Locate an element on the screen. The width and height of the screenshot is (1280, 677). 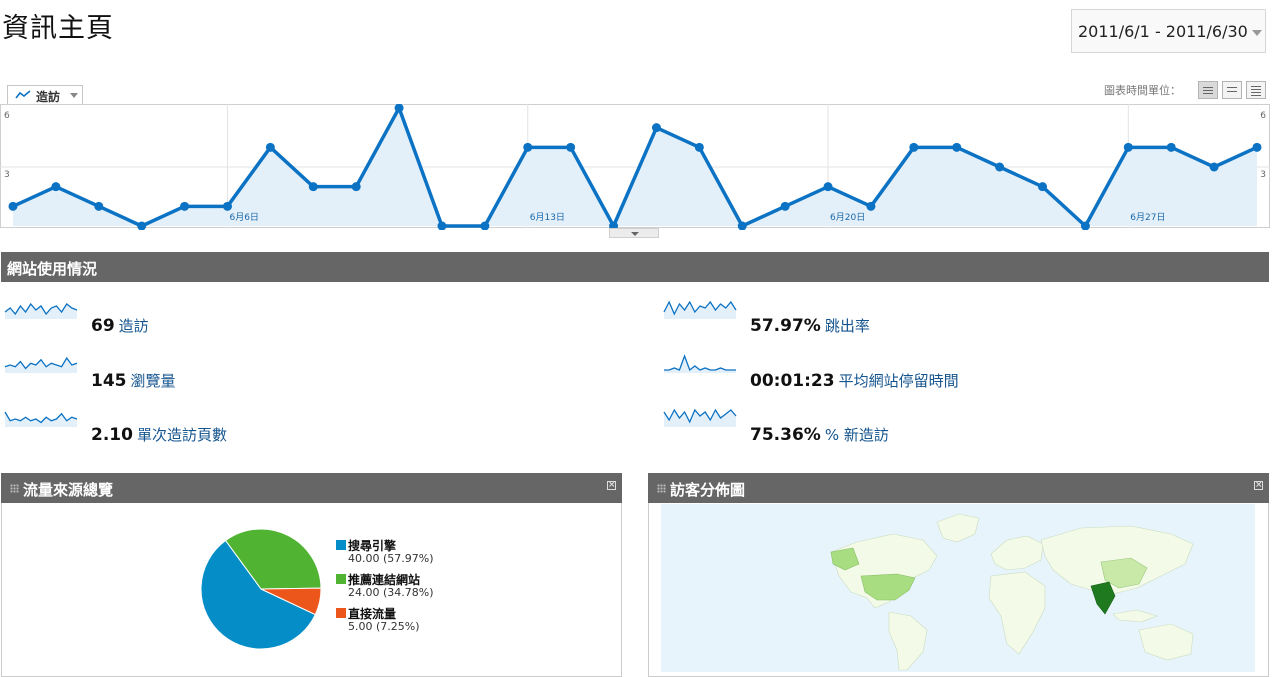
time-unit-month-button is located at coordinates (1256, 90).